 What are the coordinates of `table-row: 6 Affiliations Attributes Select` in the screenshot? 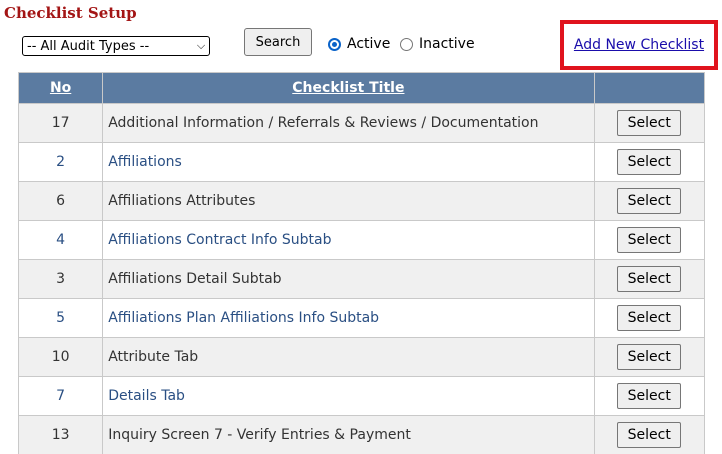 It's located at (361, 201).